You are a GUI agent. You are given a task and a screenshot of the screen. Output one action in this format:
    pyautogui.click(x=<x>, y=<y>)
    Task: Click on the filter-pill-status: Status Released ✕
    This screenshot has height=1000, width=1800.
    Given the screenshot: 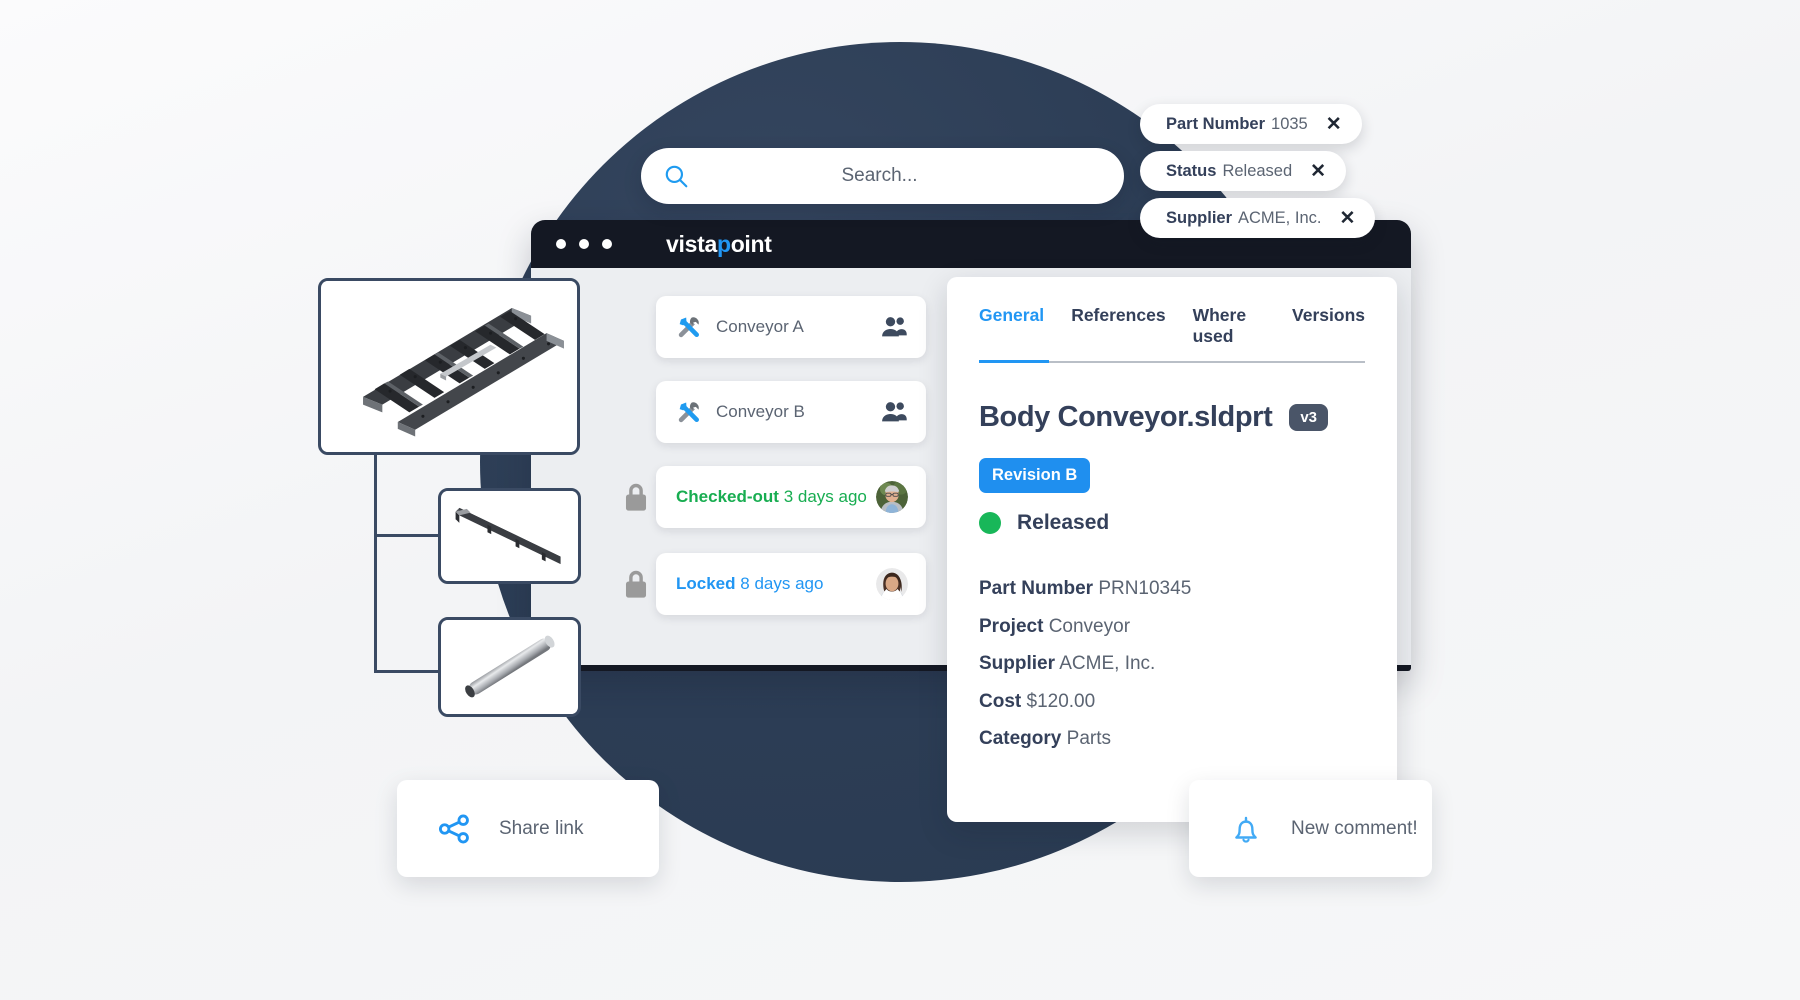 What is the action you would take?
    pyautogui.click(x=1243, y=171)
    